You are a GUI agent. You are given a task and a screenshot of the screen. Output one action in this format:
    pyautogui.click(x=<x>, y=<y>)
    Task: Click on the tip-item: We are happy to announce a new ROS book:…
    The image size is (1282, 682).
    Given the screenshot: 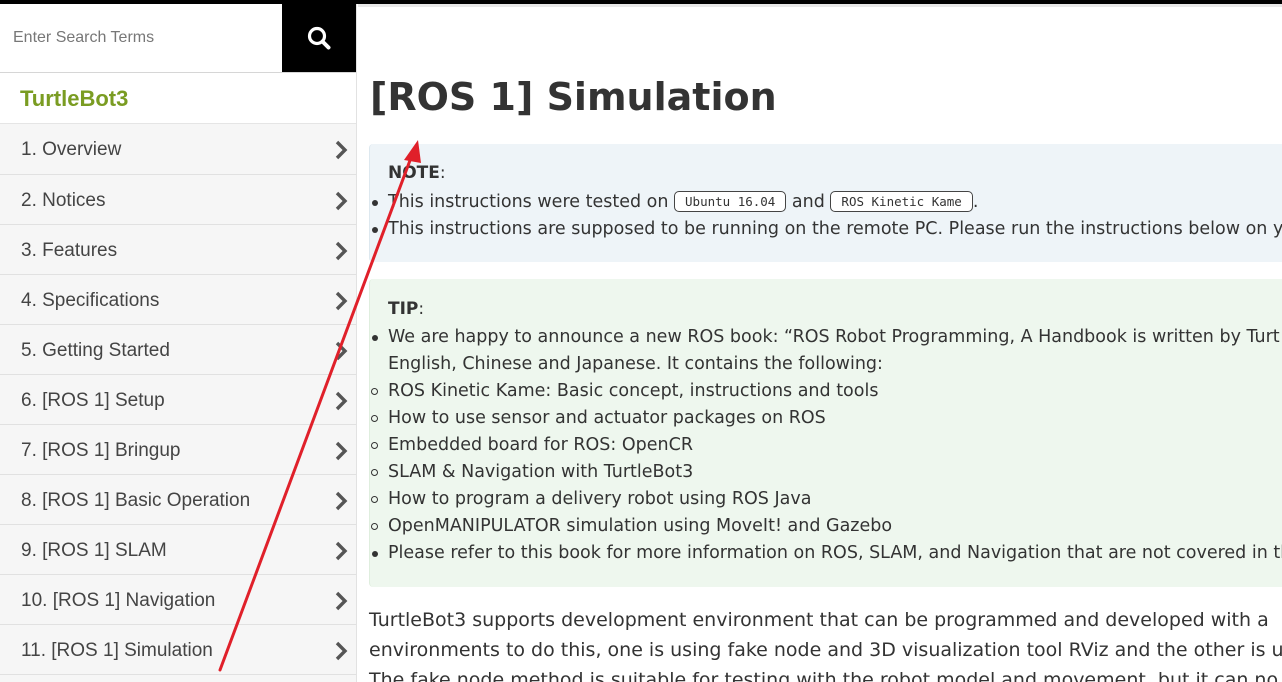 What is the action you would take?
    pyautogui.click(x=826, y=337)
    